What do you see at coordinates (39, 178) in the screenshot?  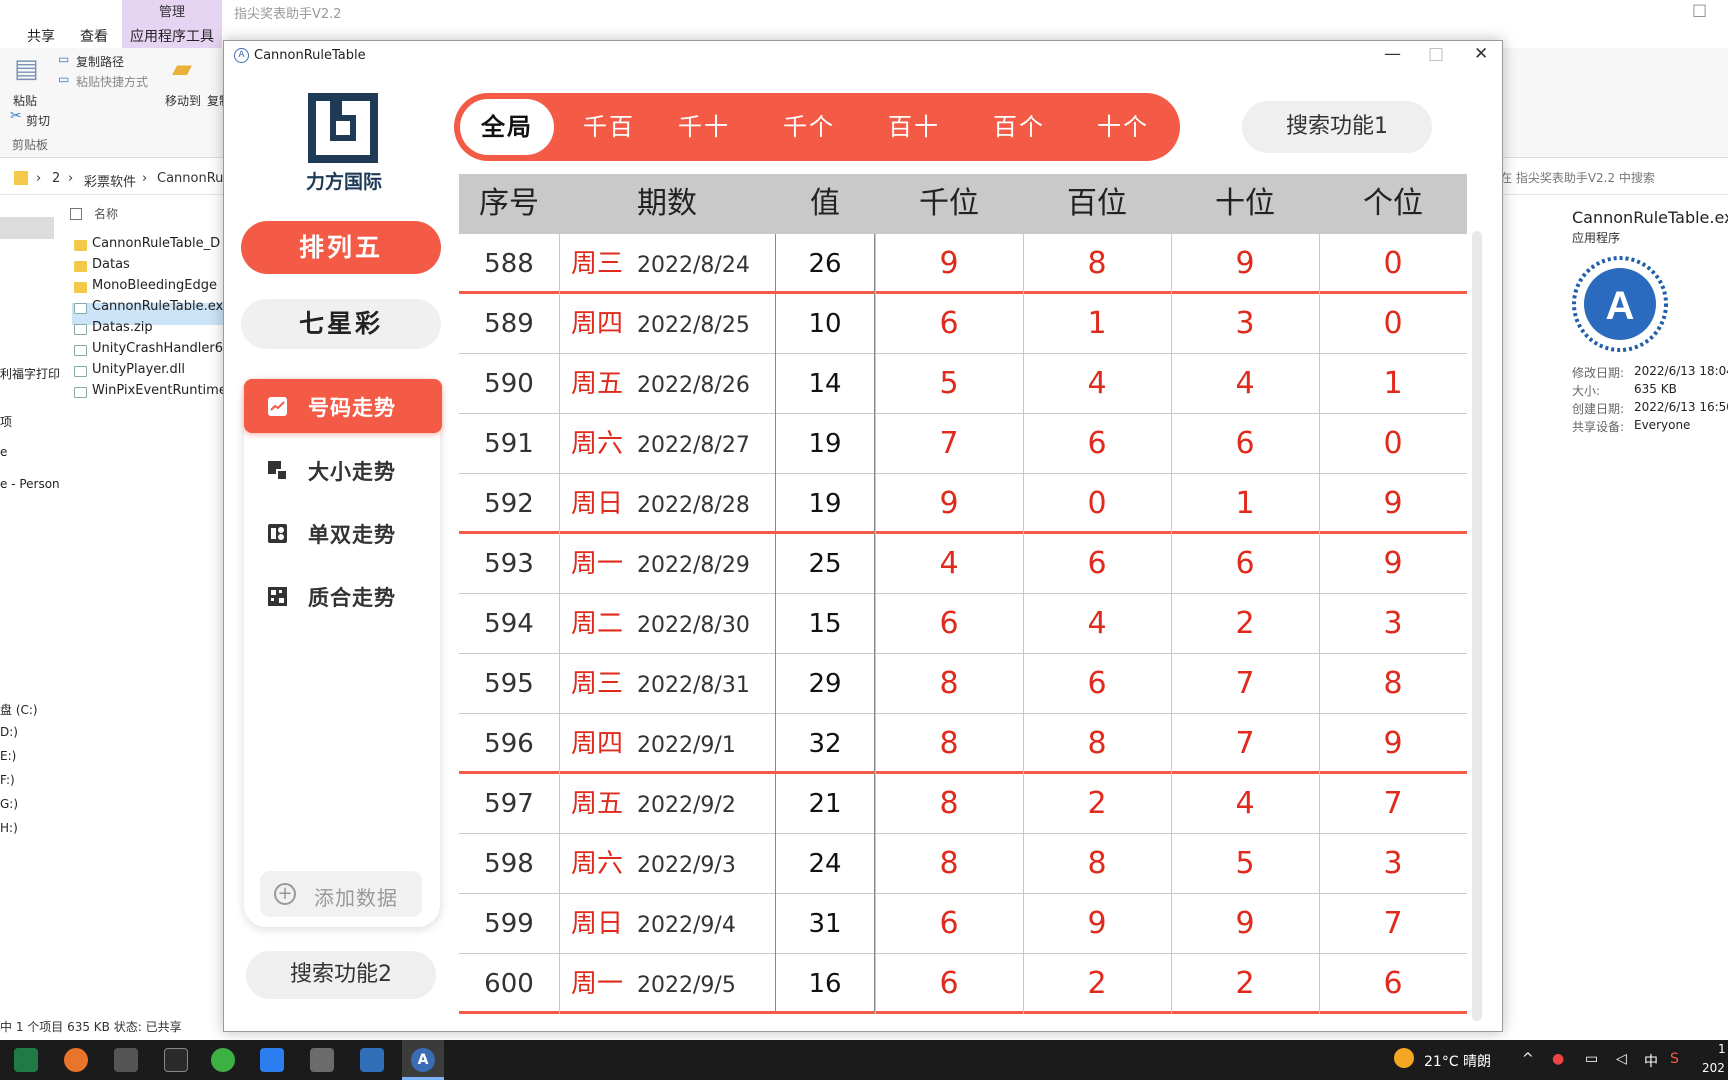 I see `chevron-icon: ›` at bounding box center [39, 178].